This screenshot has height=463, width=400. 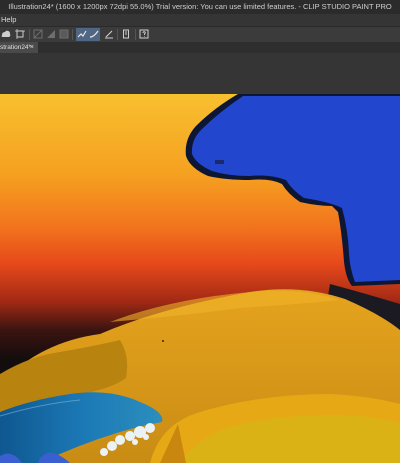 What do you see at coordinates (6, 34) in the screenshot?
I see `cloud-save-icon` at bounding box center [6, 34].